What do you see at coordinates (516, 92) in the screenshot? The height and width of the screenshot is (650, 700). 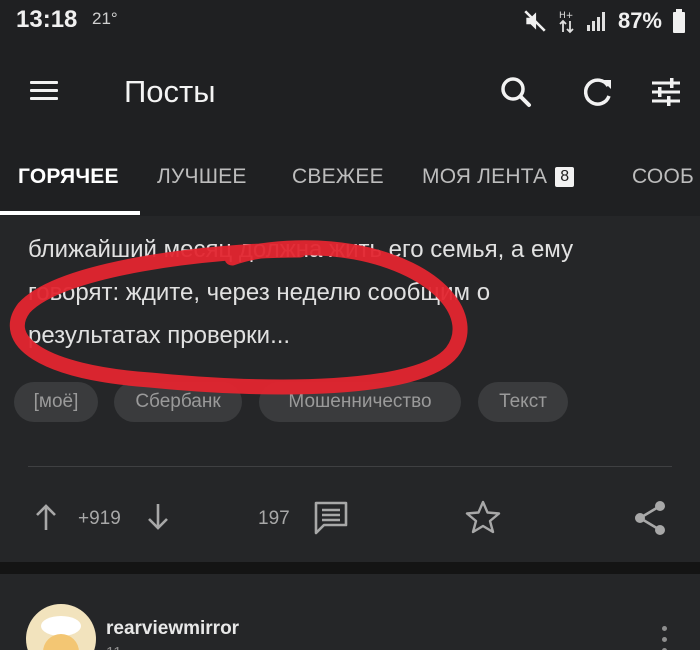 I see `search-icon` at bounding box center [516, 92].